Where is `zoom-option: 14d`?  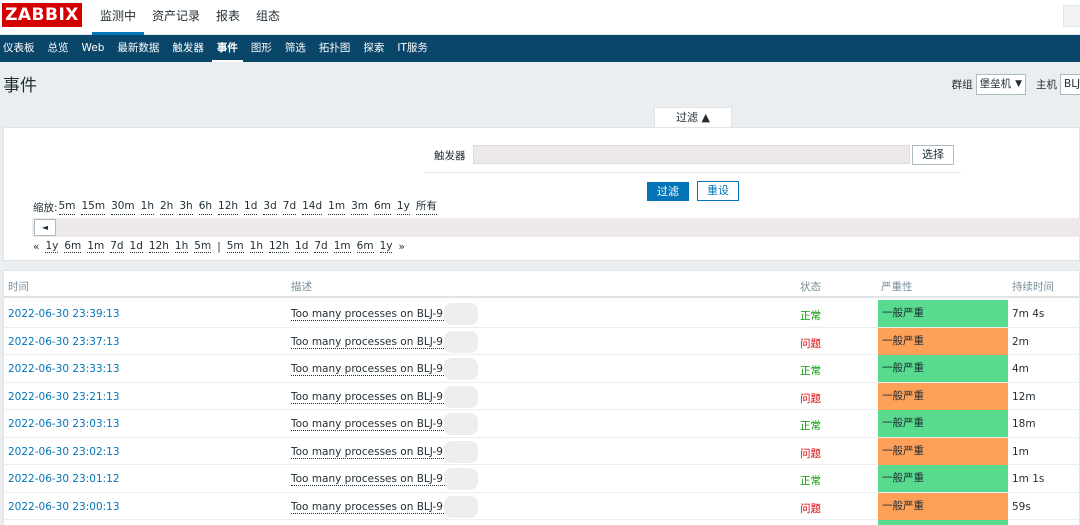 zoom-option: 14d is located at coordinates (312, 207).